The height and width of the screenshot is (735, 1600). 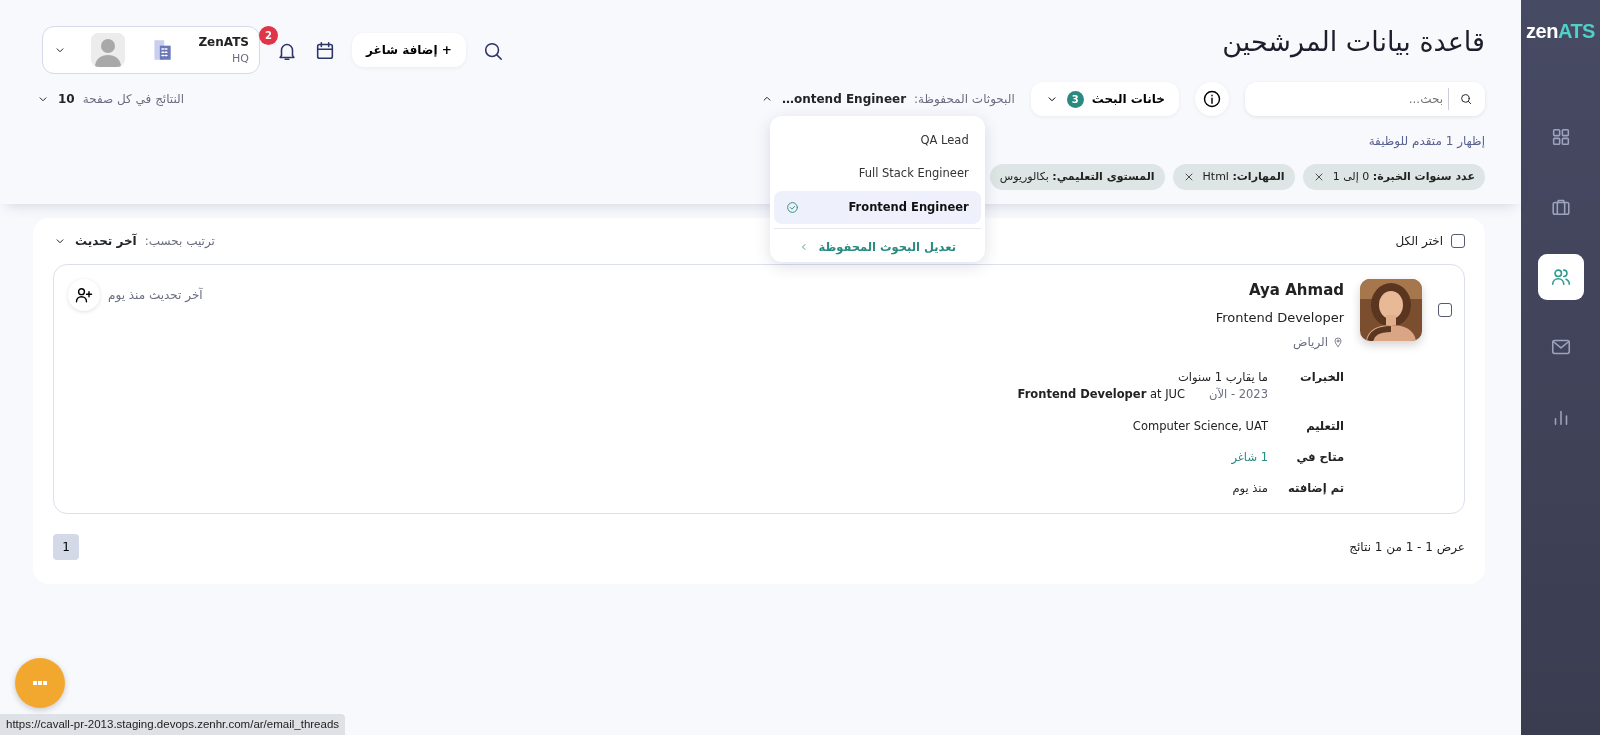 I want to click on info-button, so click(x=1212, y=99).